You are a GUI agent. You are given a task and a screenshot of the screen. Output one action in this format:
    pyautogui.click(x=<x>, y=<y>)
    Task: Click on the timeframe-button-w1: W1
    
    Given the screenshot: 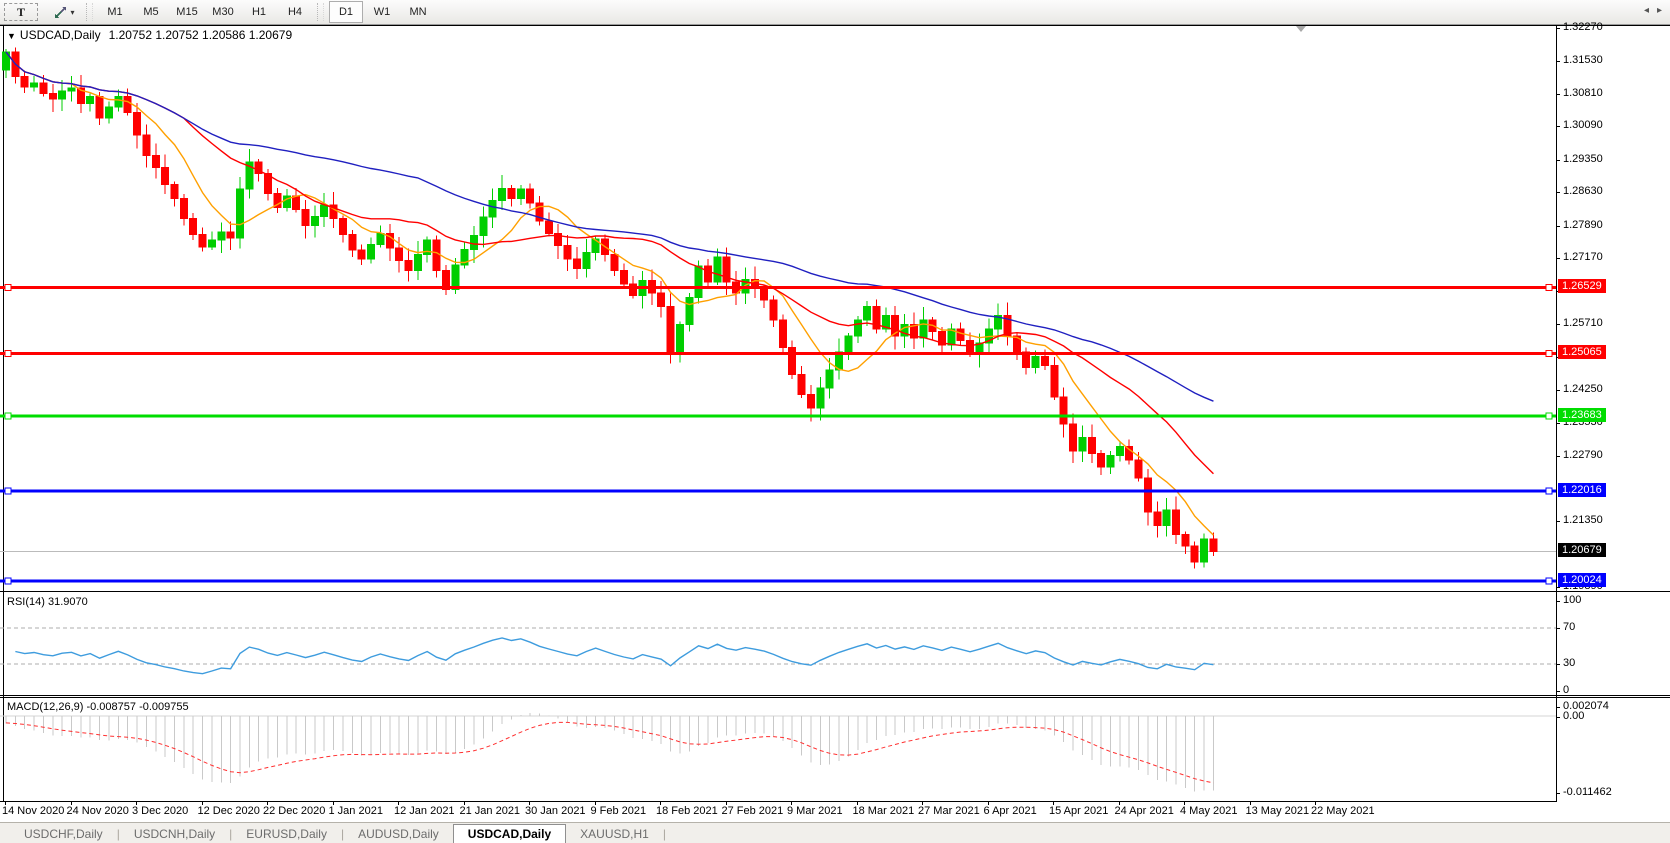 What is the action you would take?
    pyautogui.click(x=382, y=12)
    